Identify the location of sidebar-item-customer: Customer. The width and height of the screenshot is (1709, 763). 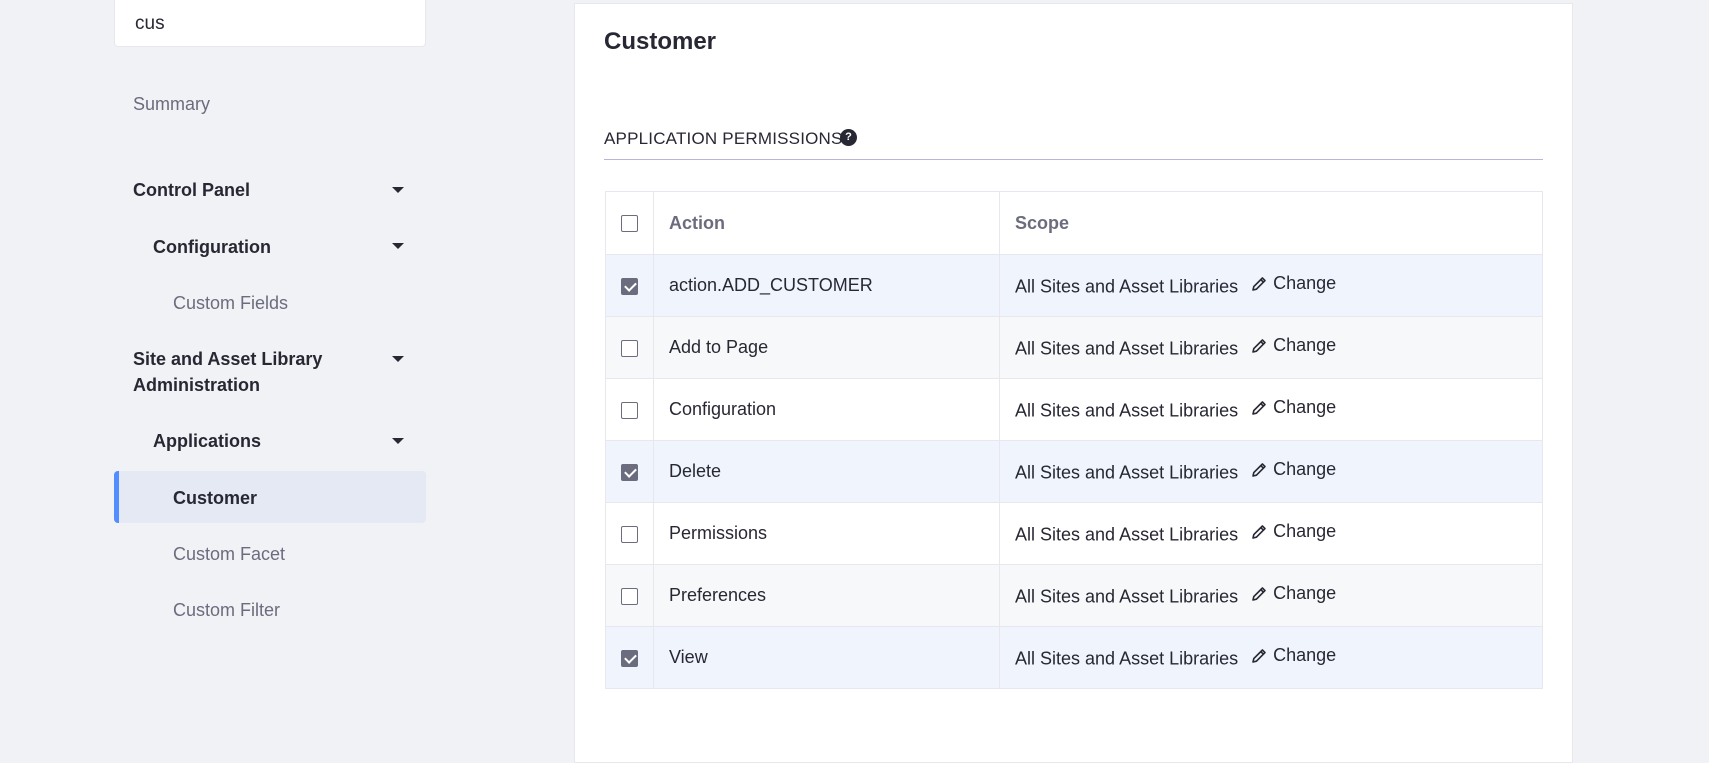
(215, 498).